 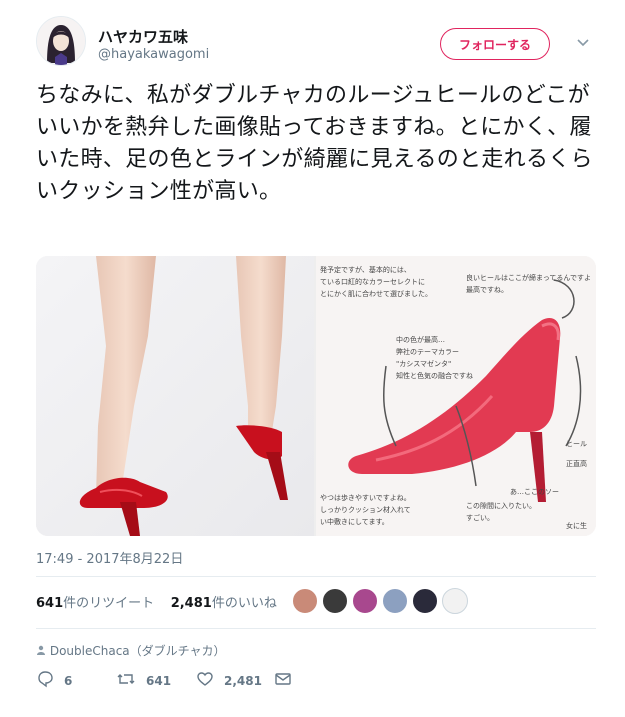 I want to click on retweets-count: 641, so click(x=50, y=603).